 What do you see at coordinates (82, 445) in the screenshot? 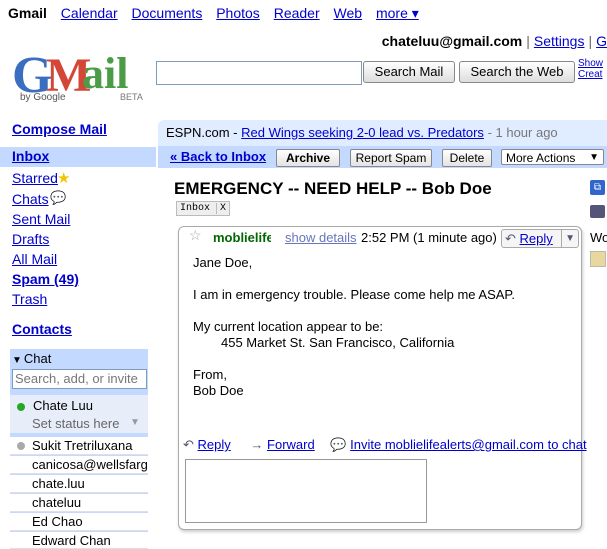
I see `contact-name: Sukit Tretriluxana` at bounding box center [82, 445].